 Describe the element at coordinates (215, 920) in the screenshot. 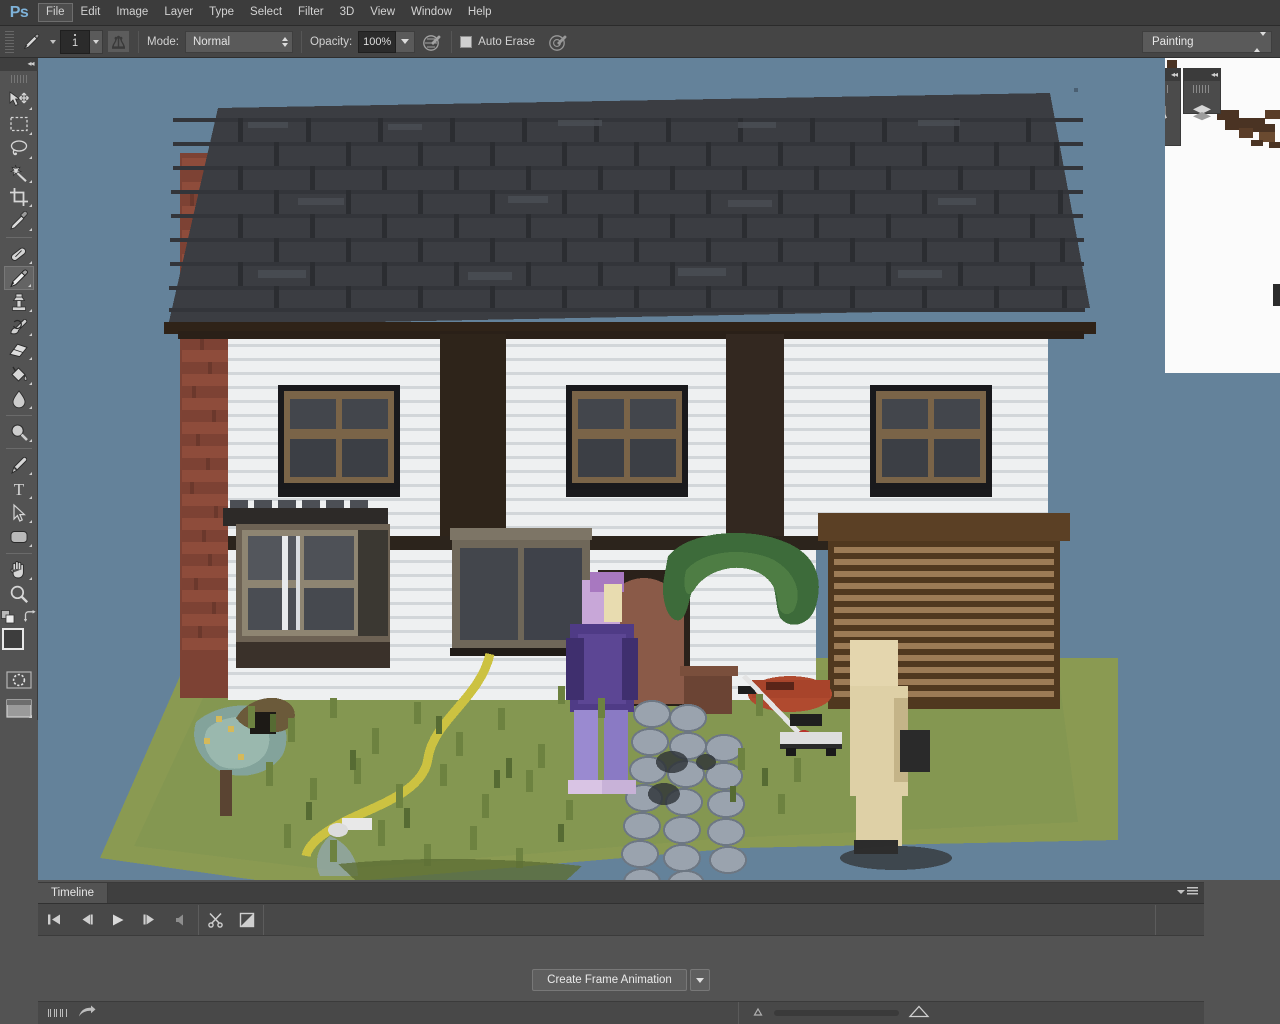

I see `split-clip-button` at that location.